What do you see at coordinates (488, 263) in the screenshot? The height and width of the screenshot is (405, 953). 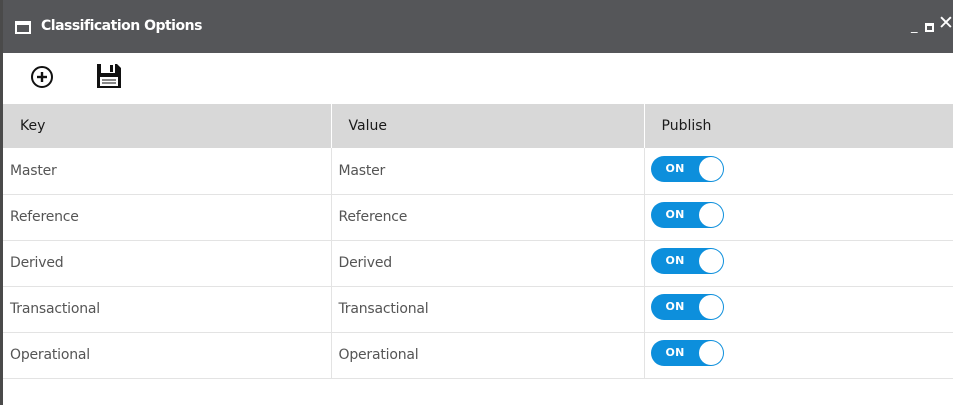 I see `value-cell: Derived` at bounding box center [488, 263].